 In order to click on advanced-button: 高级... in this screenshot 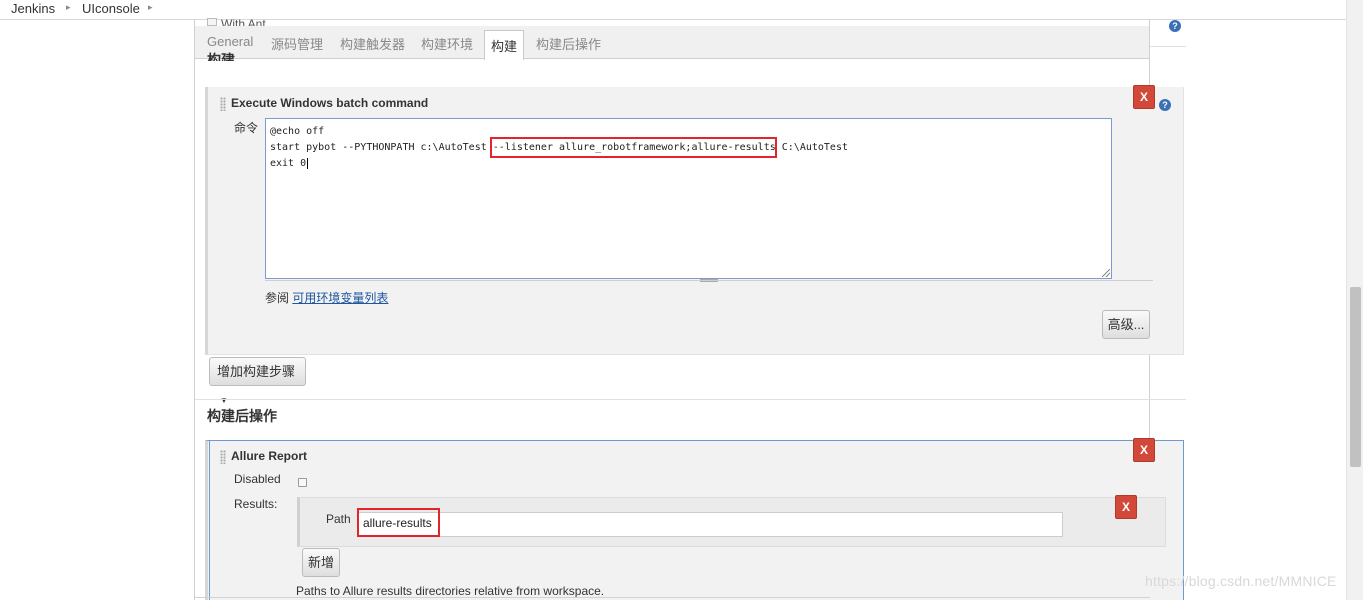, I will do `click(1126, 324)`.